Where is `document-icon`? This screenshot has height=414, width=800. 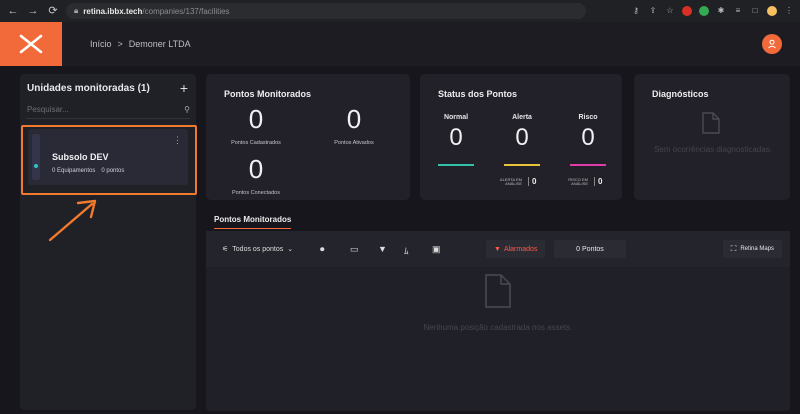 document-icon is located at coordinates (711, 123).